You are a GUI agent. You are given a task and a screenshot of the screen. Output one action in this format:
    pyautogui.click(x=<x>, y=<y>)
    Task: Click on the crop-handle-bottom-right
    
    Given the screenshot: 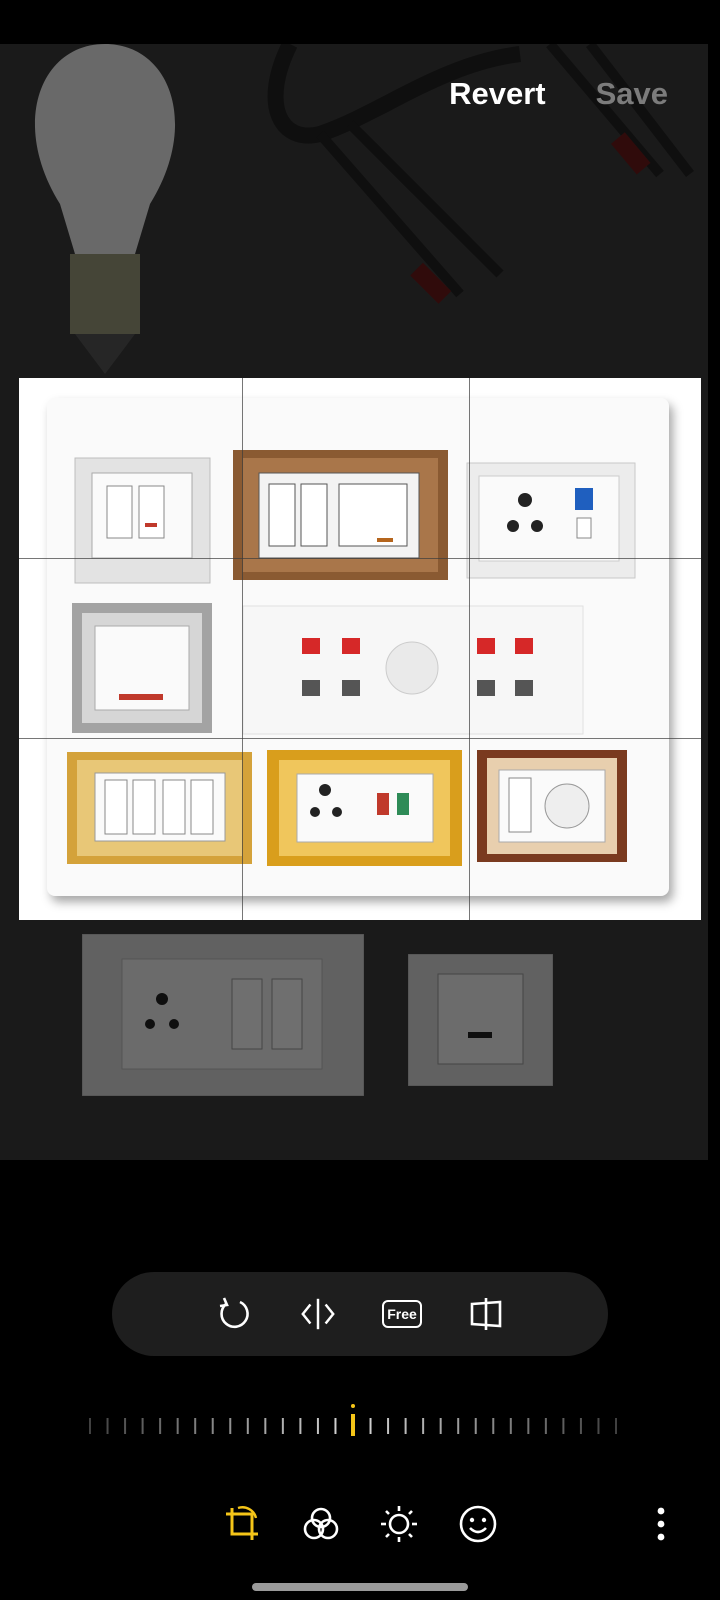 What is the action you would take?
    pyautogui.click(x=686, y=905)
    